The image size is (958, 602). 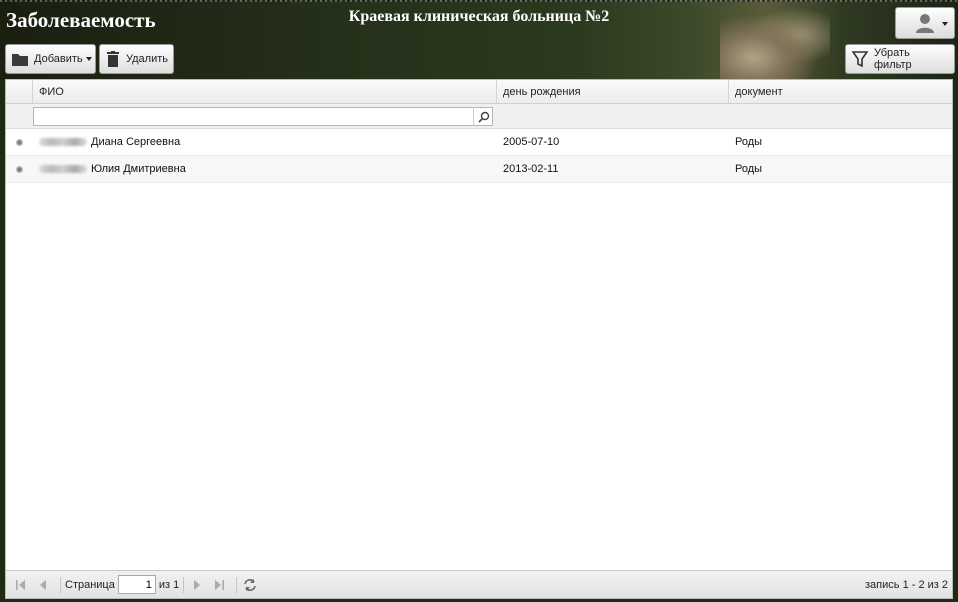 What do you see at coordinates (169, 584) in the screenshot?
I see `page-count-label: из 1` at bounding box center [169, 584].